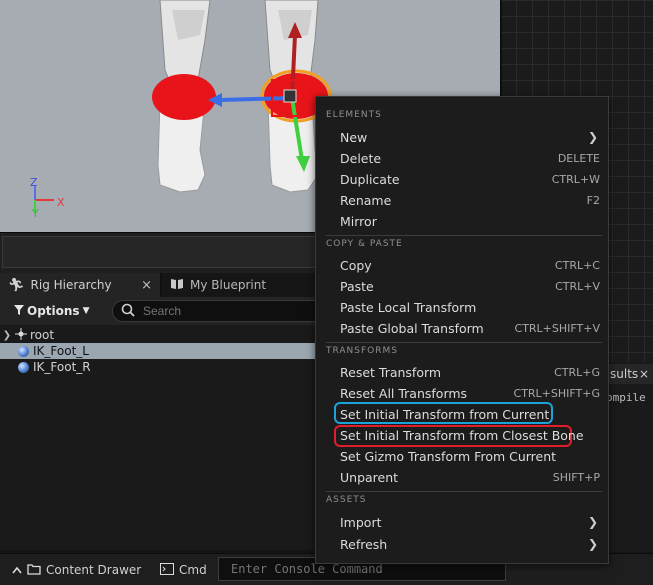  Describe the element at coordinates (361, 158) in the screenshot. I see `menu-item-label: Delete` at that location.